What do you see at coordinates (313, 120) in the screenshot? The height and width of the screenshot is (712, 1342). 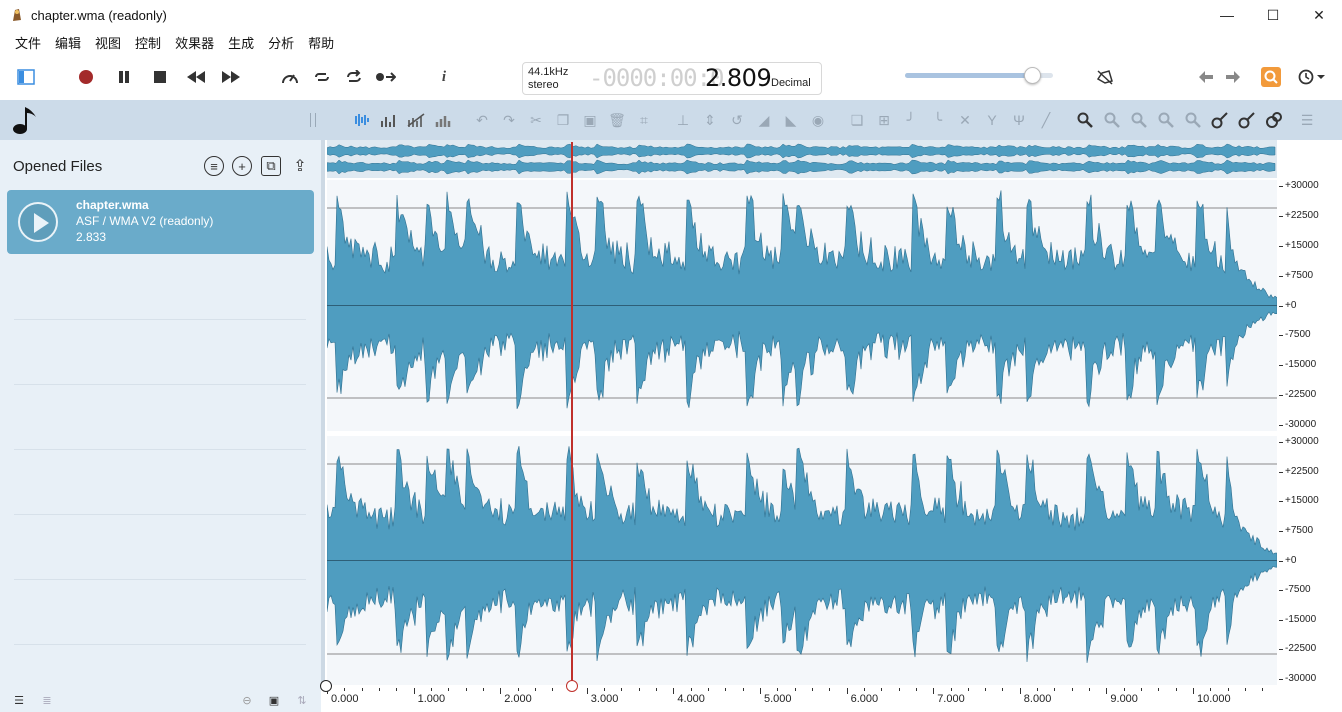 I see `toolbar-grip` at bounding box center [313, 120].